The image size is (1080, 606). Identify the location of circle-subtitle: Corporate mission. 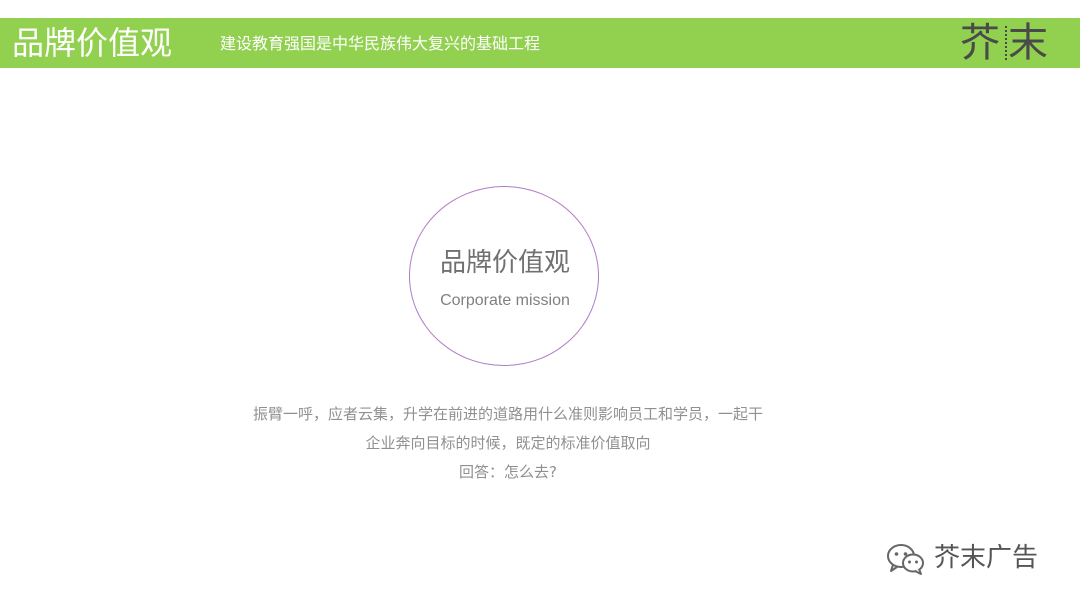
(505, 300).